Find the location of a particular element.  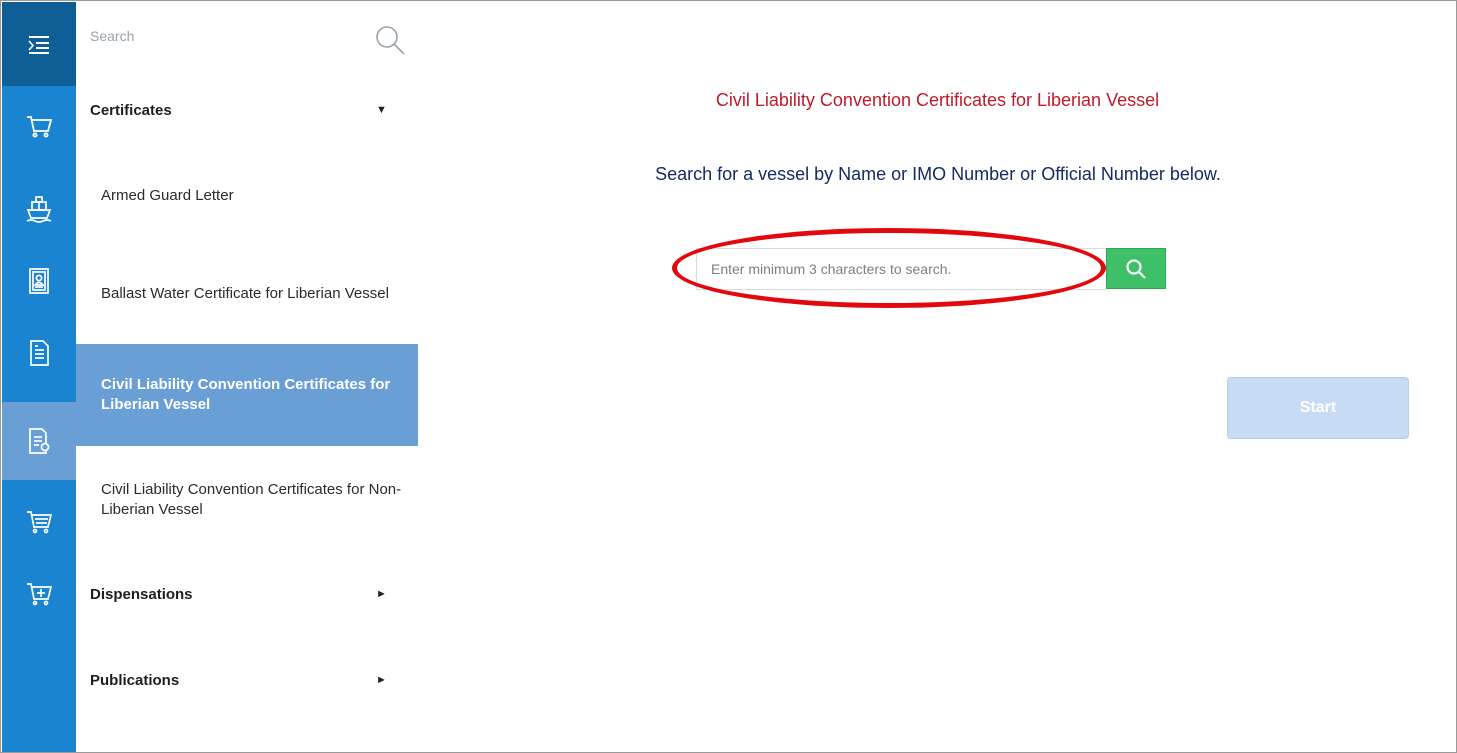

menu-group-label: Publications is located at coordinates (135, 680).